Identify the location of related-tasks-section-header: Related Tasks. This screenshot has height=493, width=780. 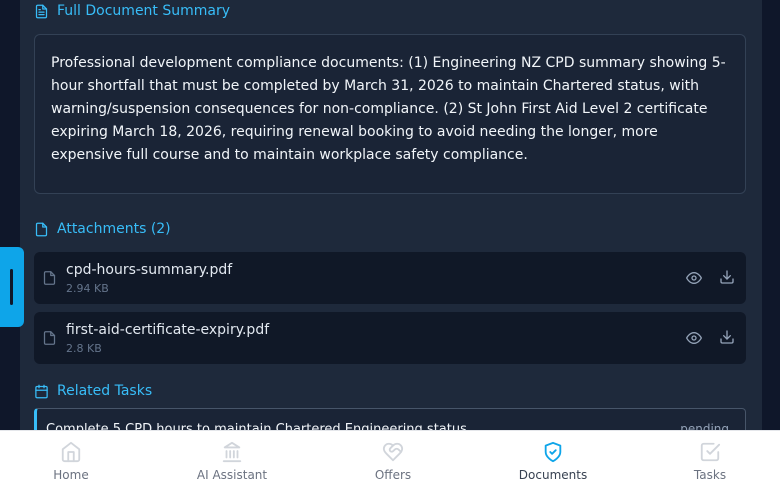
(93, 391).